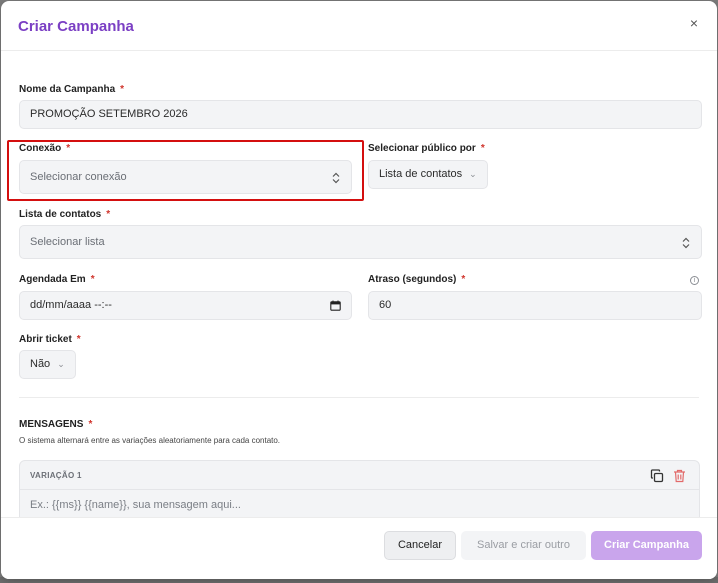 Image resolution: width=718 pixels, height=583 pixels. Describe the element at coordinates (185, 305) in the screenshot. I see `scheduled-datetime-input: dd/mm/aaaa --:--` at that location.